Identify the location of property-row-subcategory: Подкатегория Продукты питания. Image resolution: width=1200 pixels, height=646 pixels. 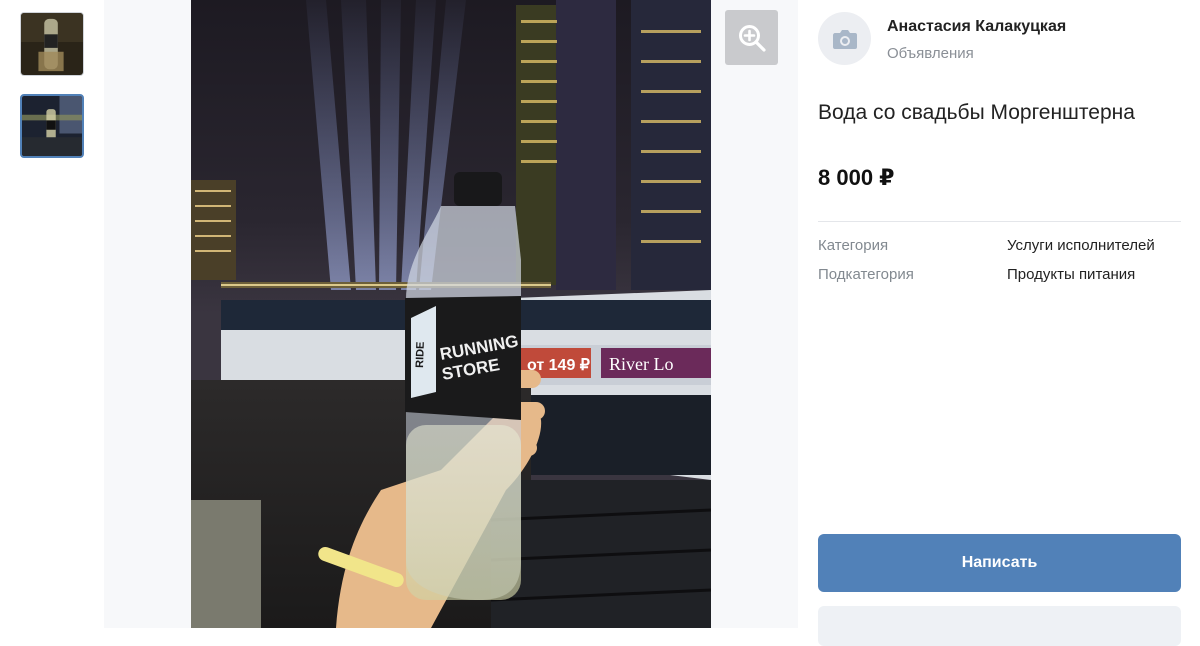
(976, 275).